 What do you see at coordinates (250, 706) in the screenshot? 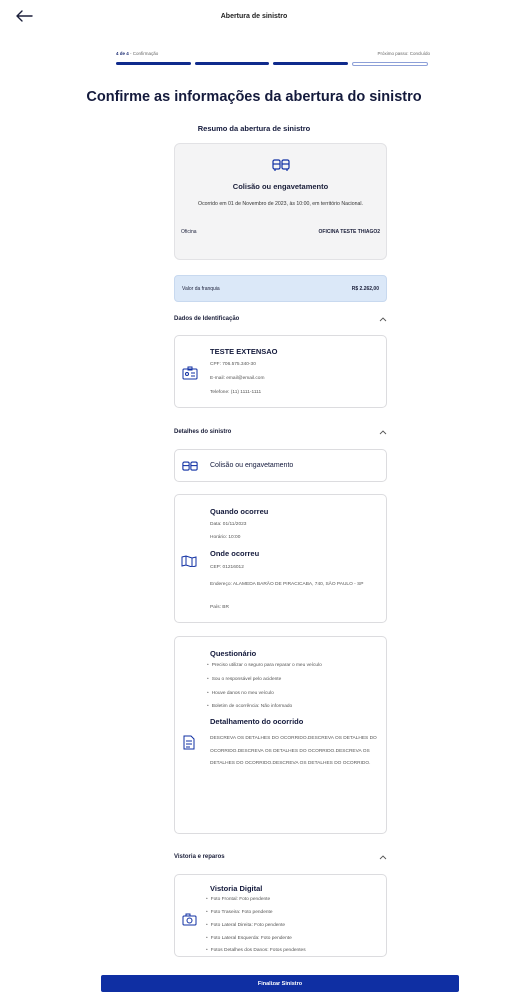
I see `list-item: Boletim de ocorrência: Não informado` at bounding box center [250, 706].